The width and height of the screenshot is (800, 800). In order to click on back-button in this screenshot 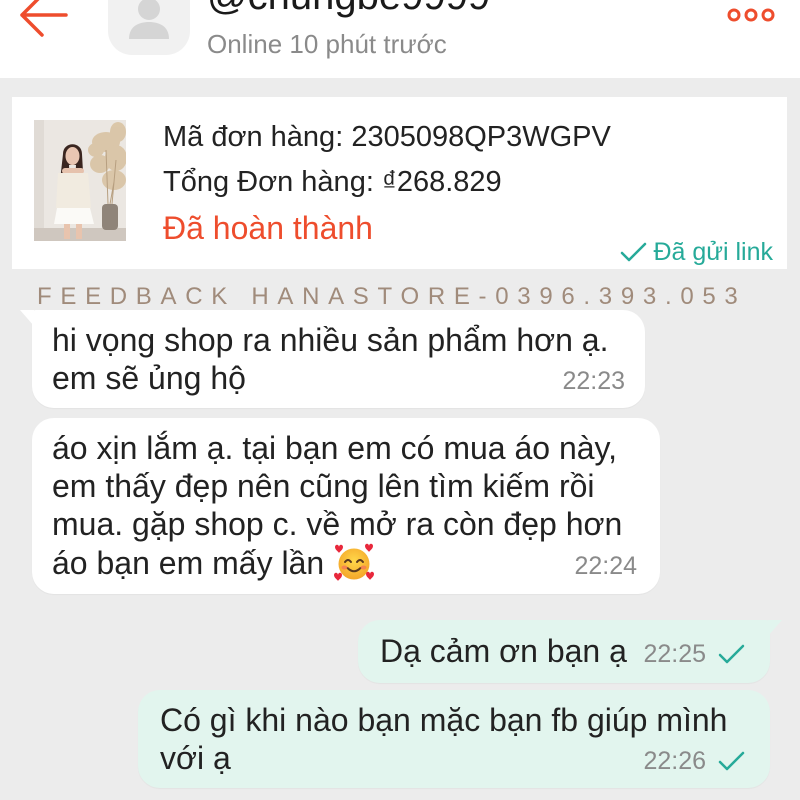, I will do `click(43, 20)`.